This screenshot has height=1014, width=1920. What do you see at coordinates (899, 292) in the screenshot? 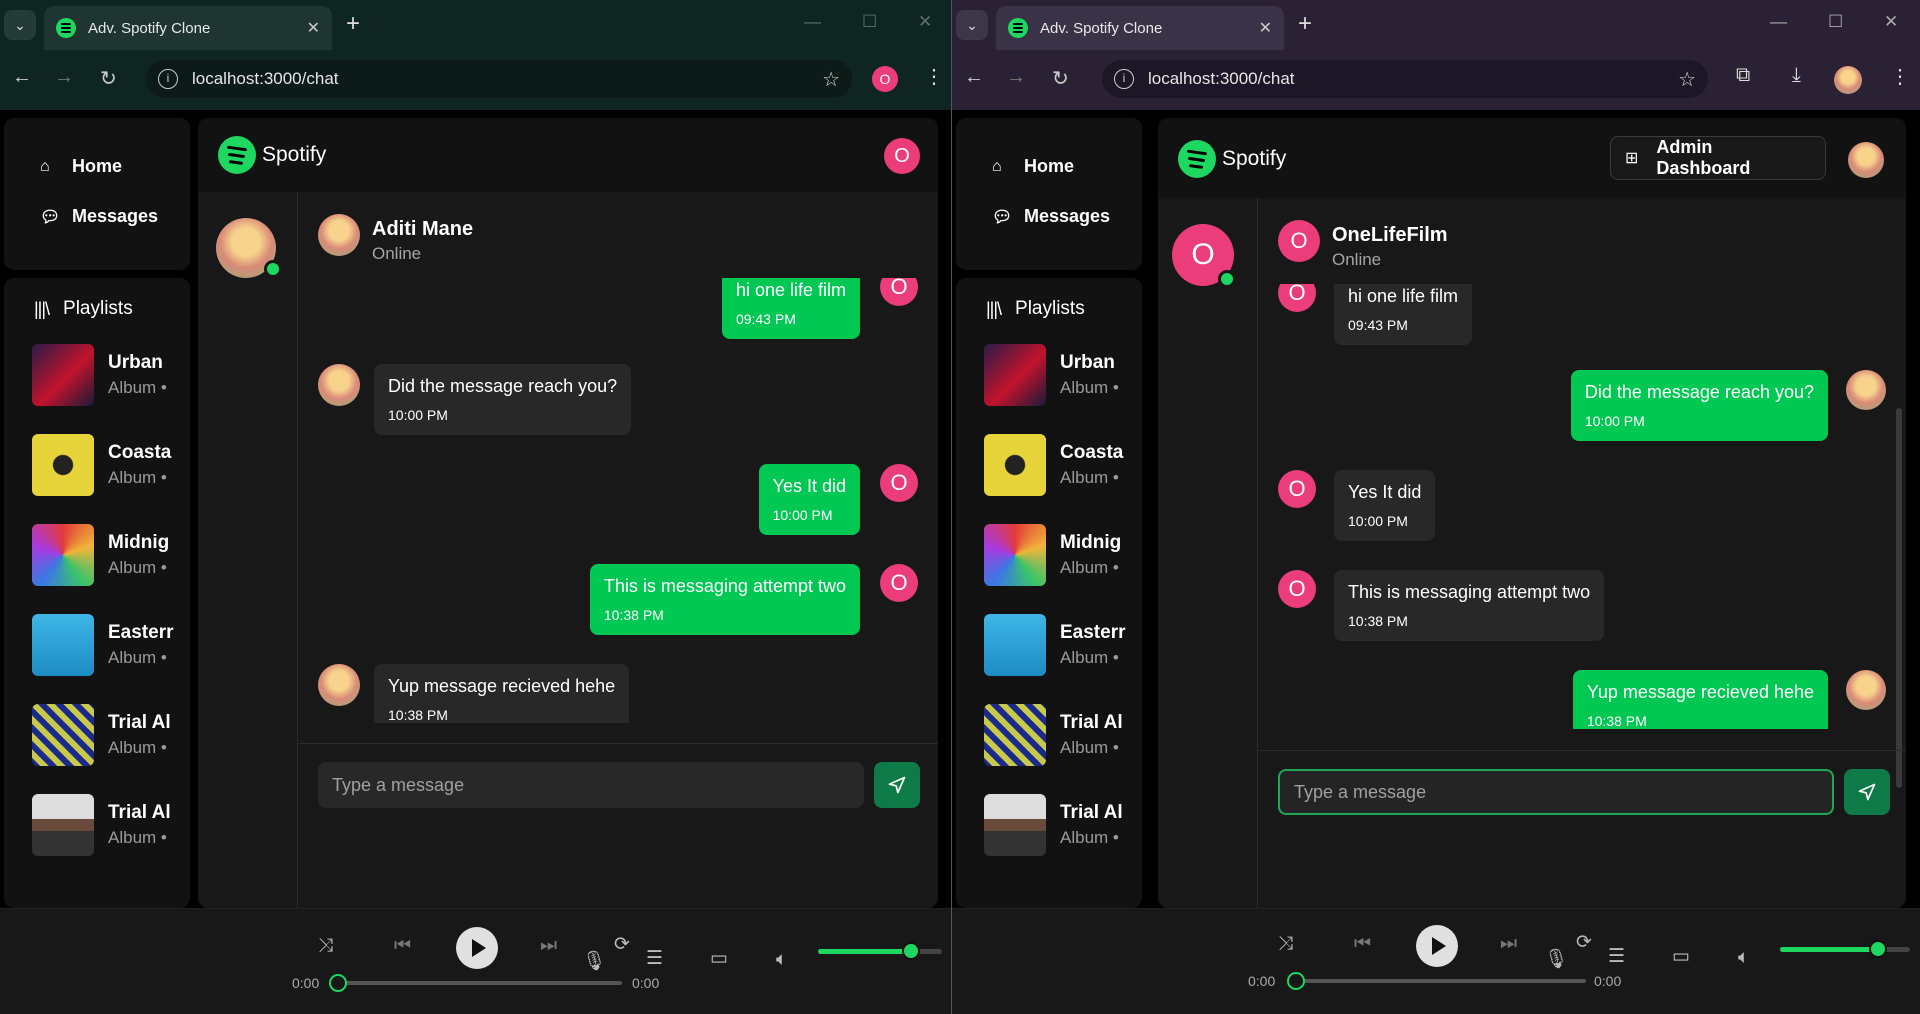
I see `message-avatar: O` at bounding box center [899, 292].